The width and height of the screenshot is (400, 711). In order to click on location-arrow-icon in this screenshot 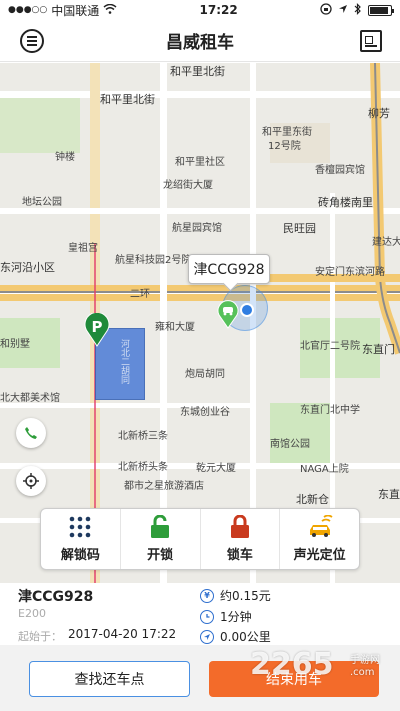, I will do `click(343, 10)`.